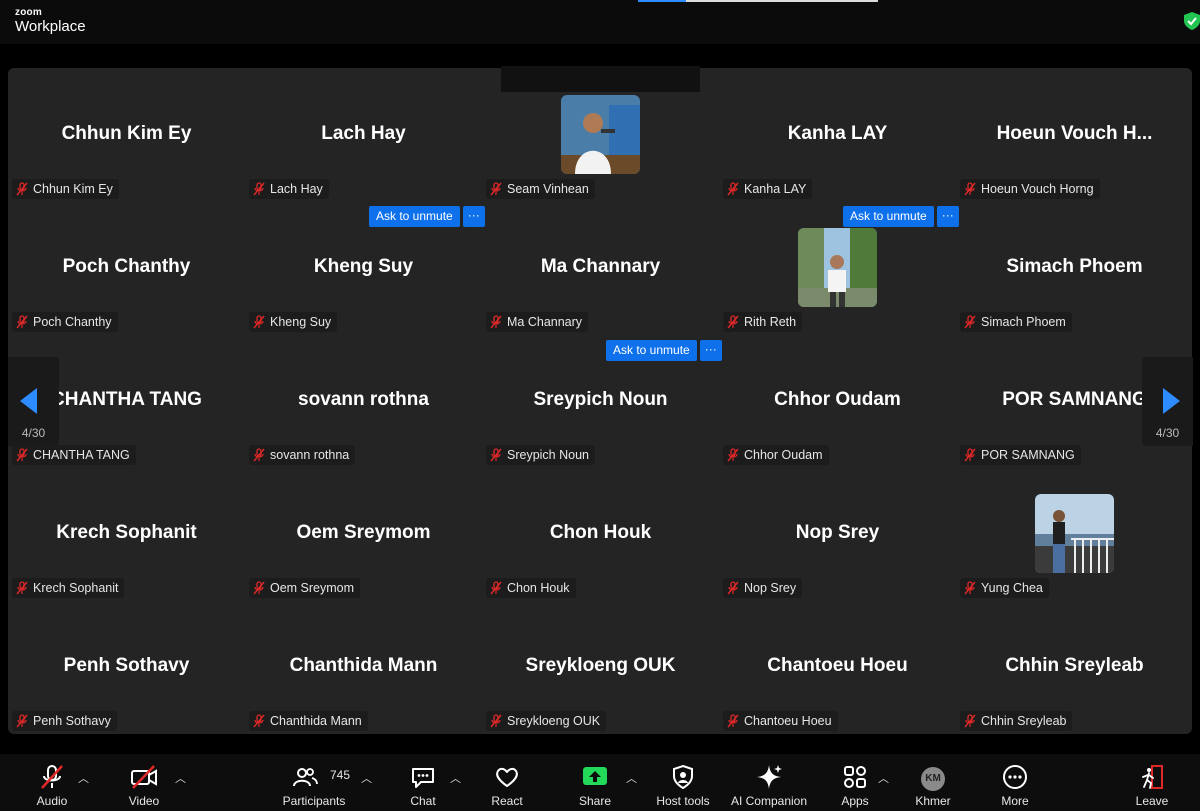 The image size is (1200, 811). Describe the element at coordinates (455, 778) in the screenshot. I see `chat-options-caret: ︿` at that location.